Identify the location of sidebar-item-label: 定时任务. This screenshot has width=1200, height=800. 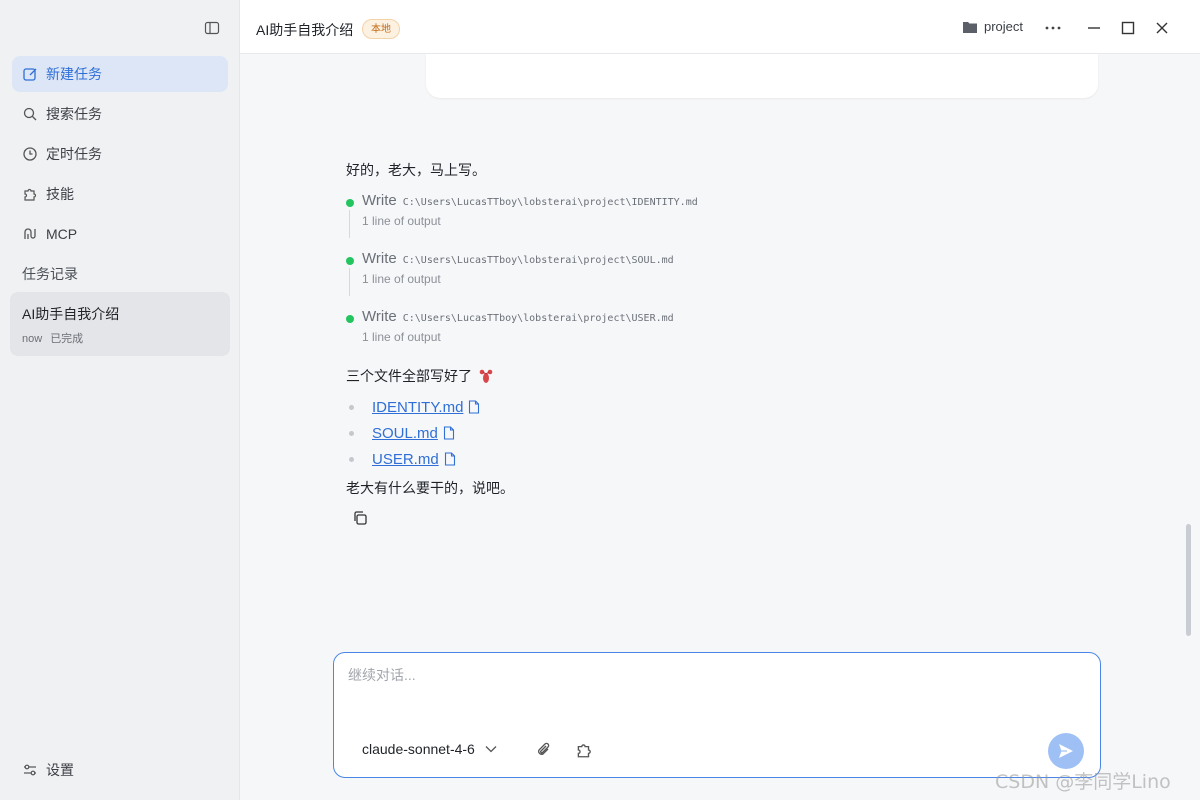
(74, 154).